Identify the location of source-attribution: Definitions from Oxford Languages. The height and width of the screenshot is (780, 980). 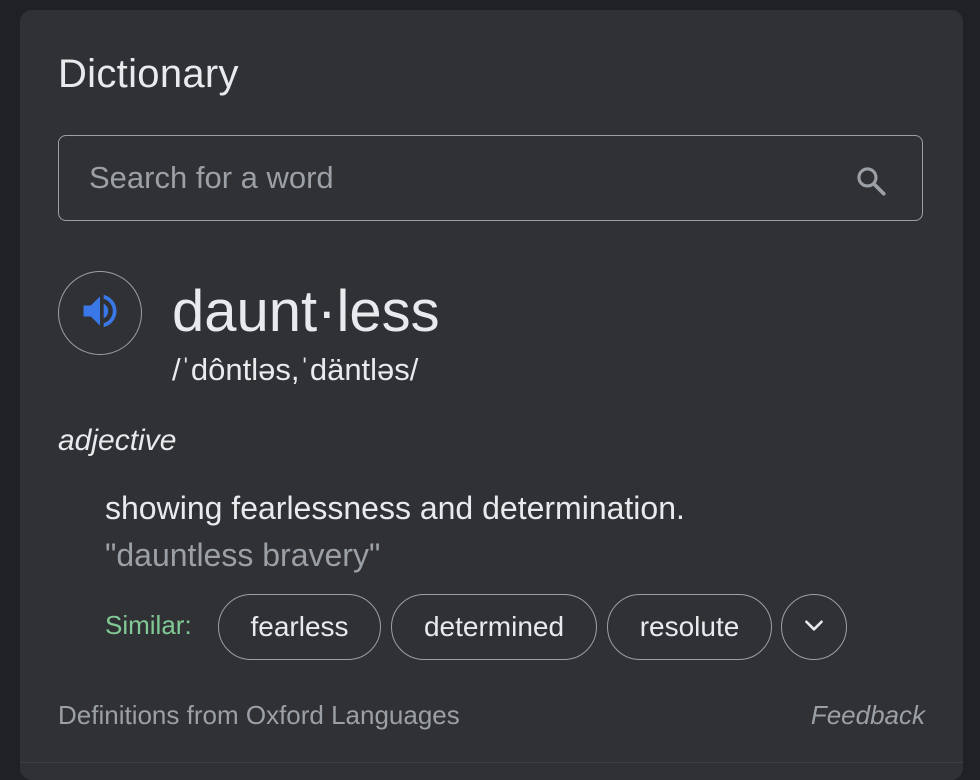
(259, 715).